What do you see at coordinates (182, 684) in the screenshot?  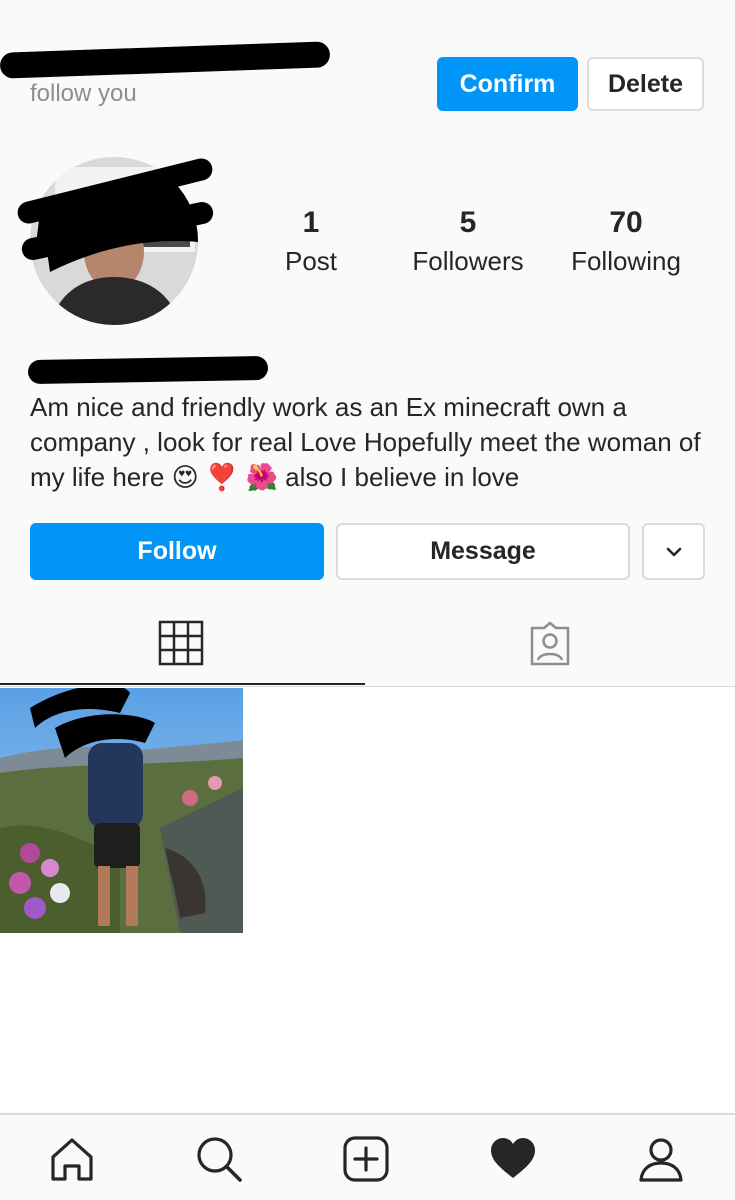 I see `active-tab-indicator` at bounding box center [182, 684].